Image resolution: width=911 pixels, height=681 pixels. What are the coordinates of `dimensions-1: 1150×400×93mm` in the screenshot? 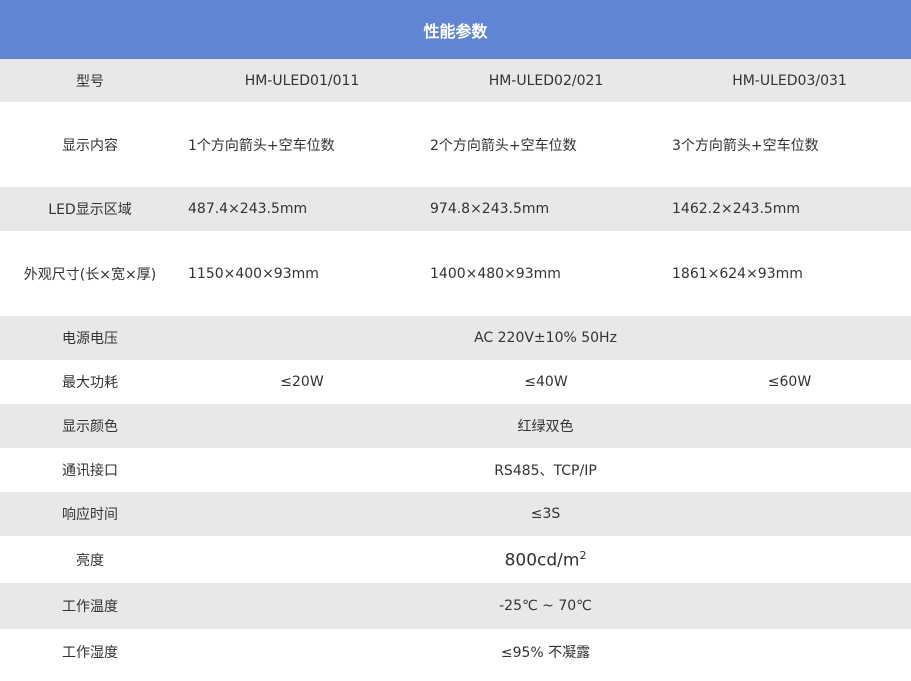 It's located at (253, 273).